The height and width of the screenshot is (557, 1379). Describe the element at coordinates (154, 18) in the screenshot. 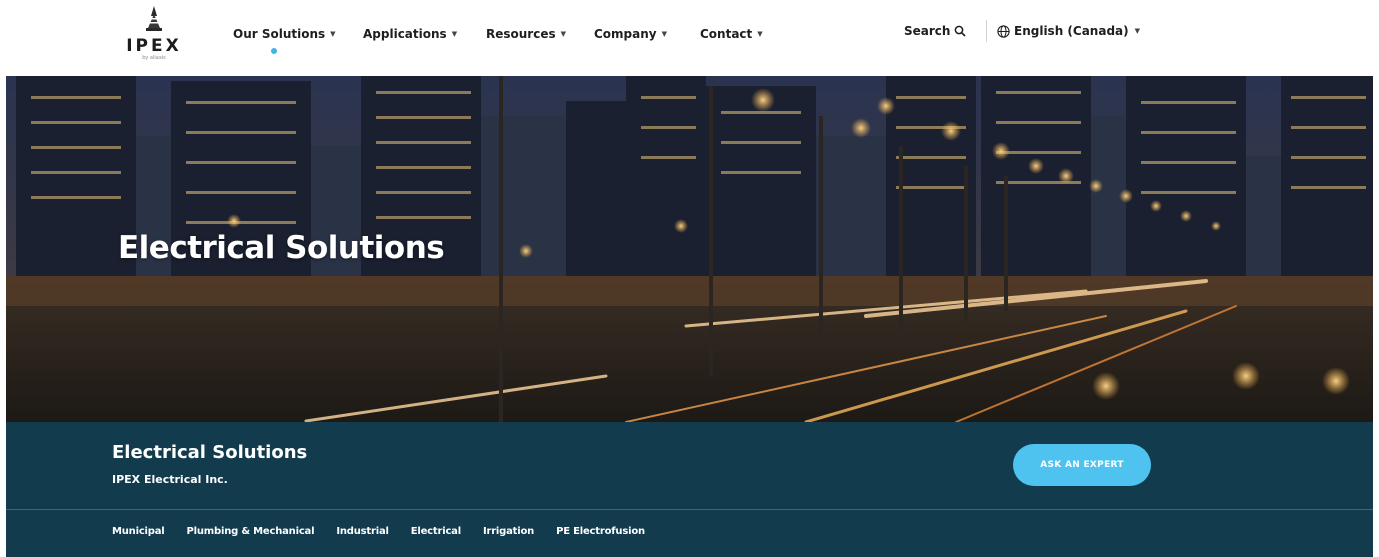

I see `logo-mark-icon` at that location.